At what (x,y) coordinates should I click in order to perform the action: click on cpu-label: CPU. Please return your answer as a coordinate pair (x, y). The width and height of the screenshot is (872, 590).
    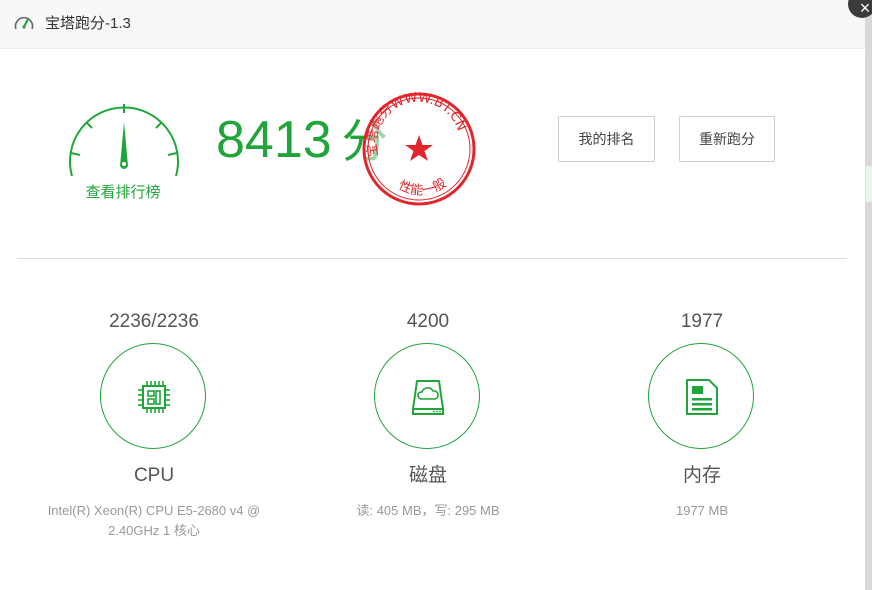
    Looking at the image, I should click on (154, 475).